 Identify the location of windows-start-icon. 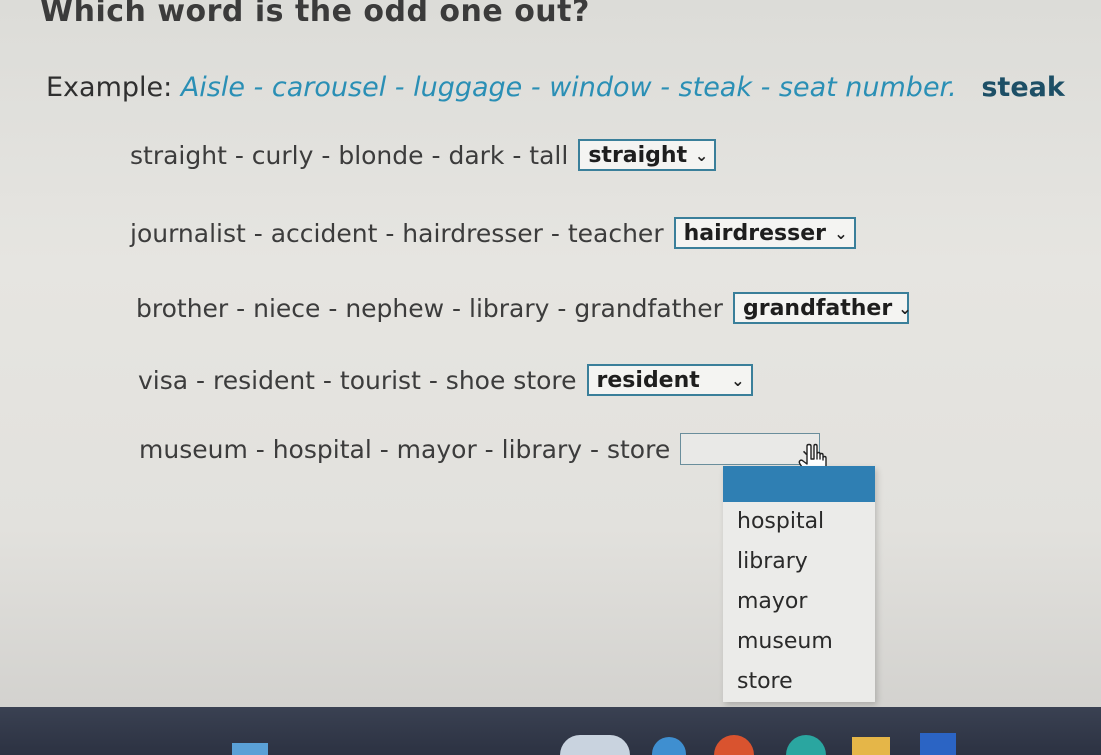
(250, 749).